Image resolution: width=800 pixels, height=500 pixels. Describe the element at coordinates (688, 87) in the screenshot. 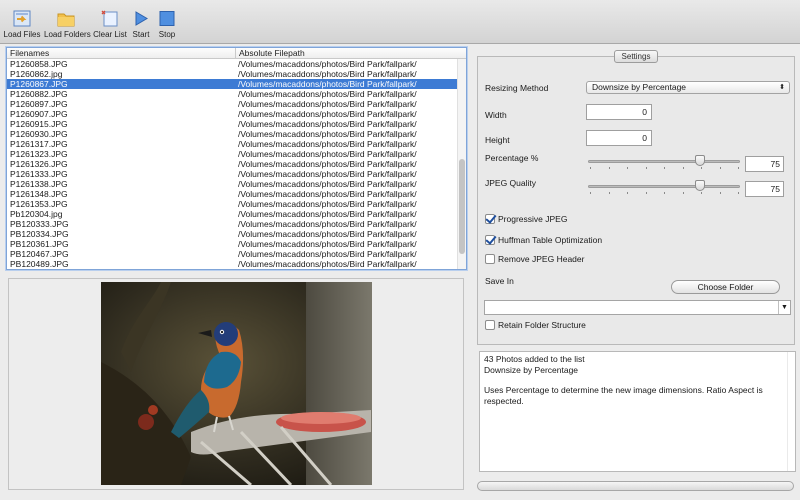

I see `resizing-method-select: Downsize by Percentage ⬍` at that location.